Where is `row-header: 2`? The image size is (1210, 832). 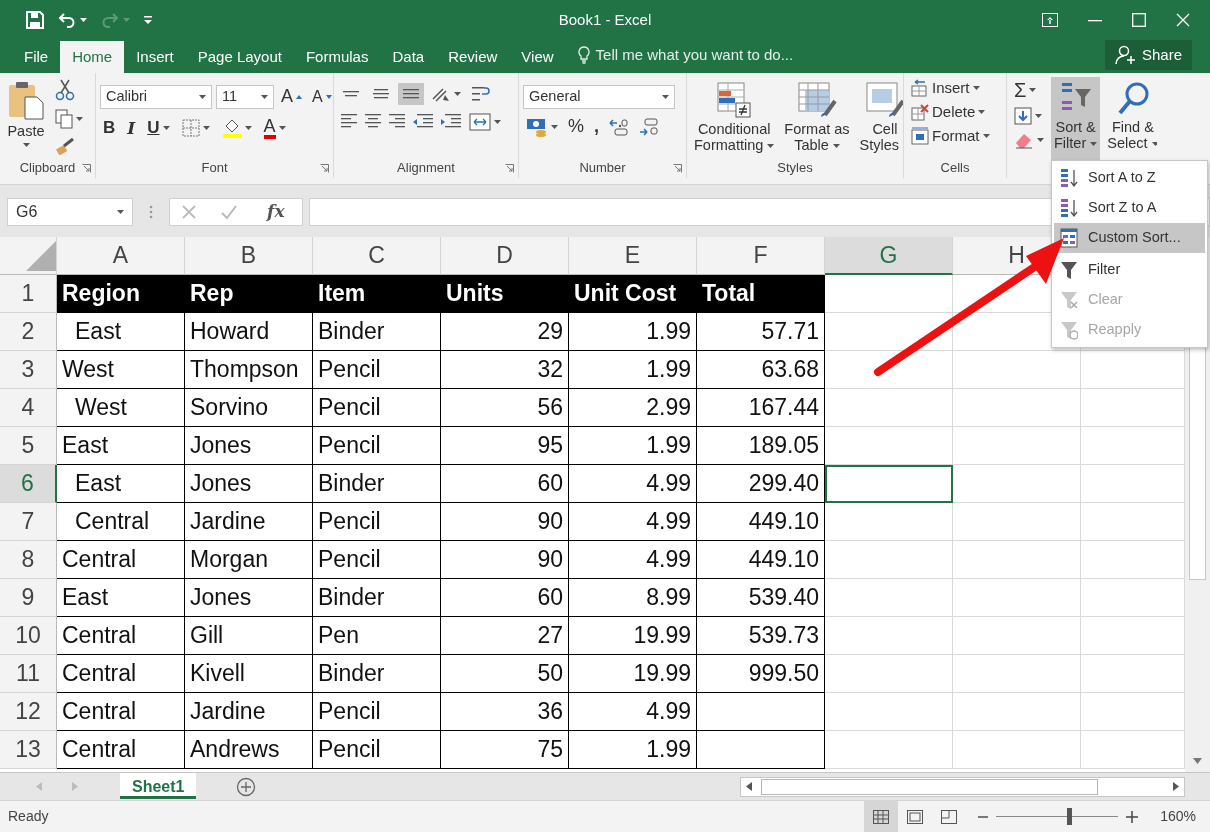 row-header: 2 is located at coordinates (28, 332).